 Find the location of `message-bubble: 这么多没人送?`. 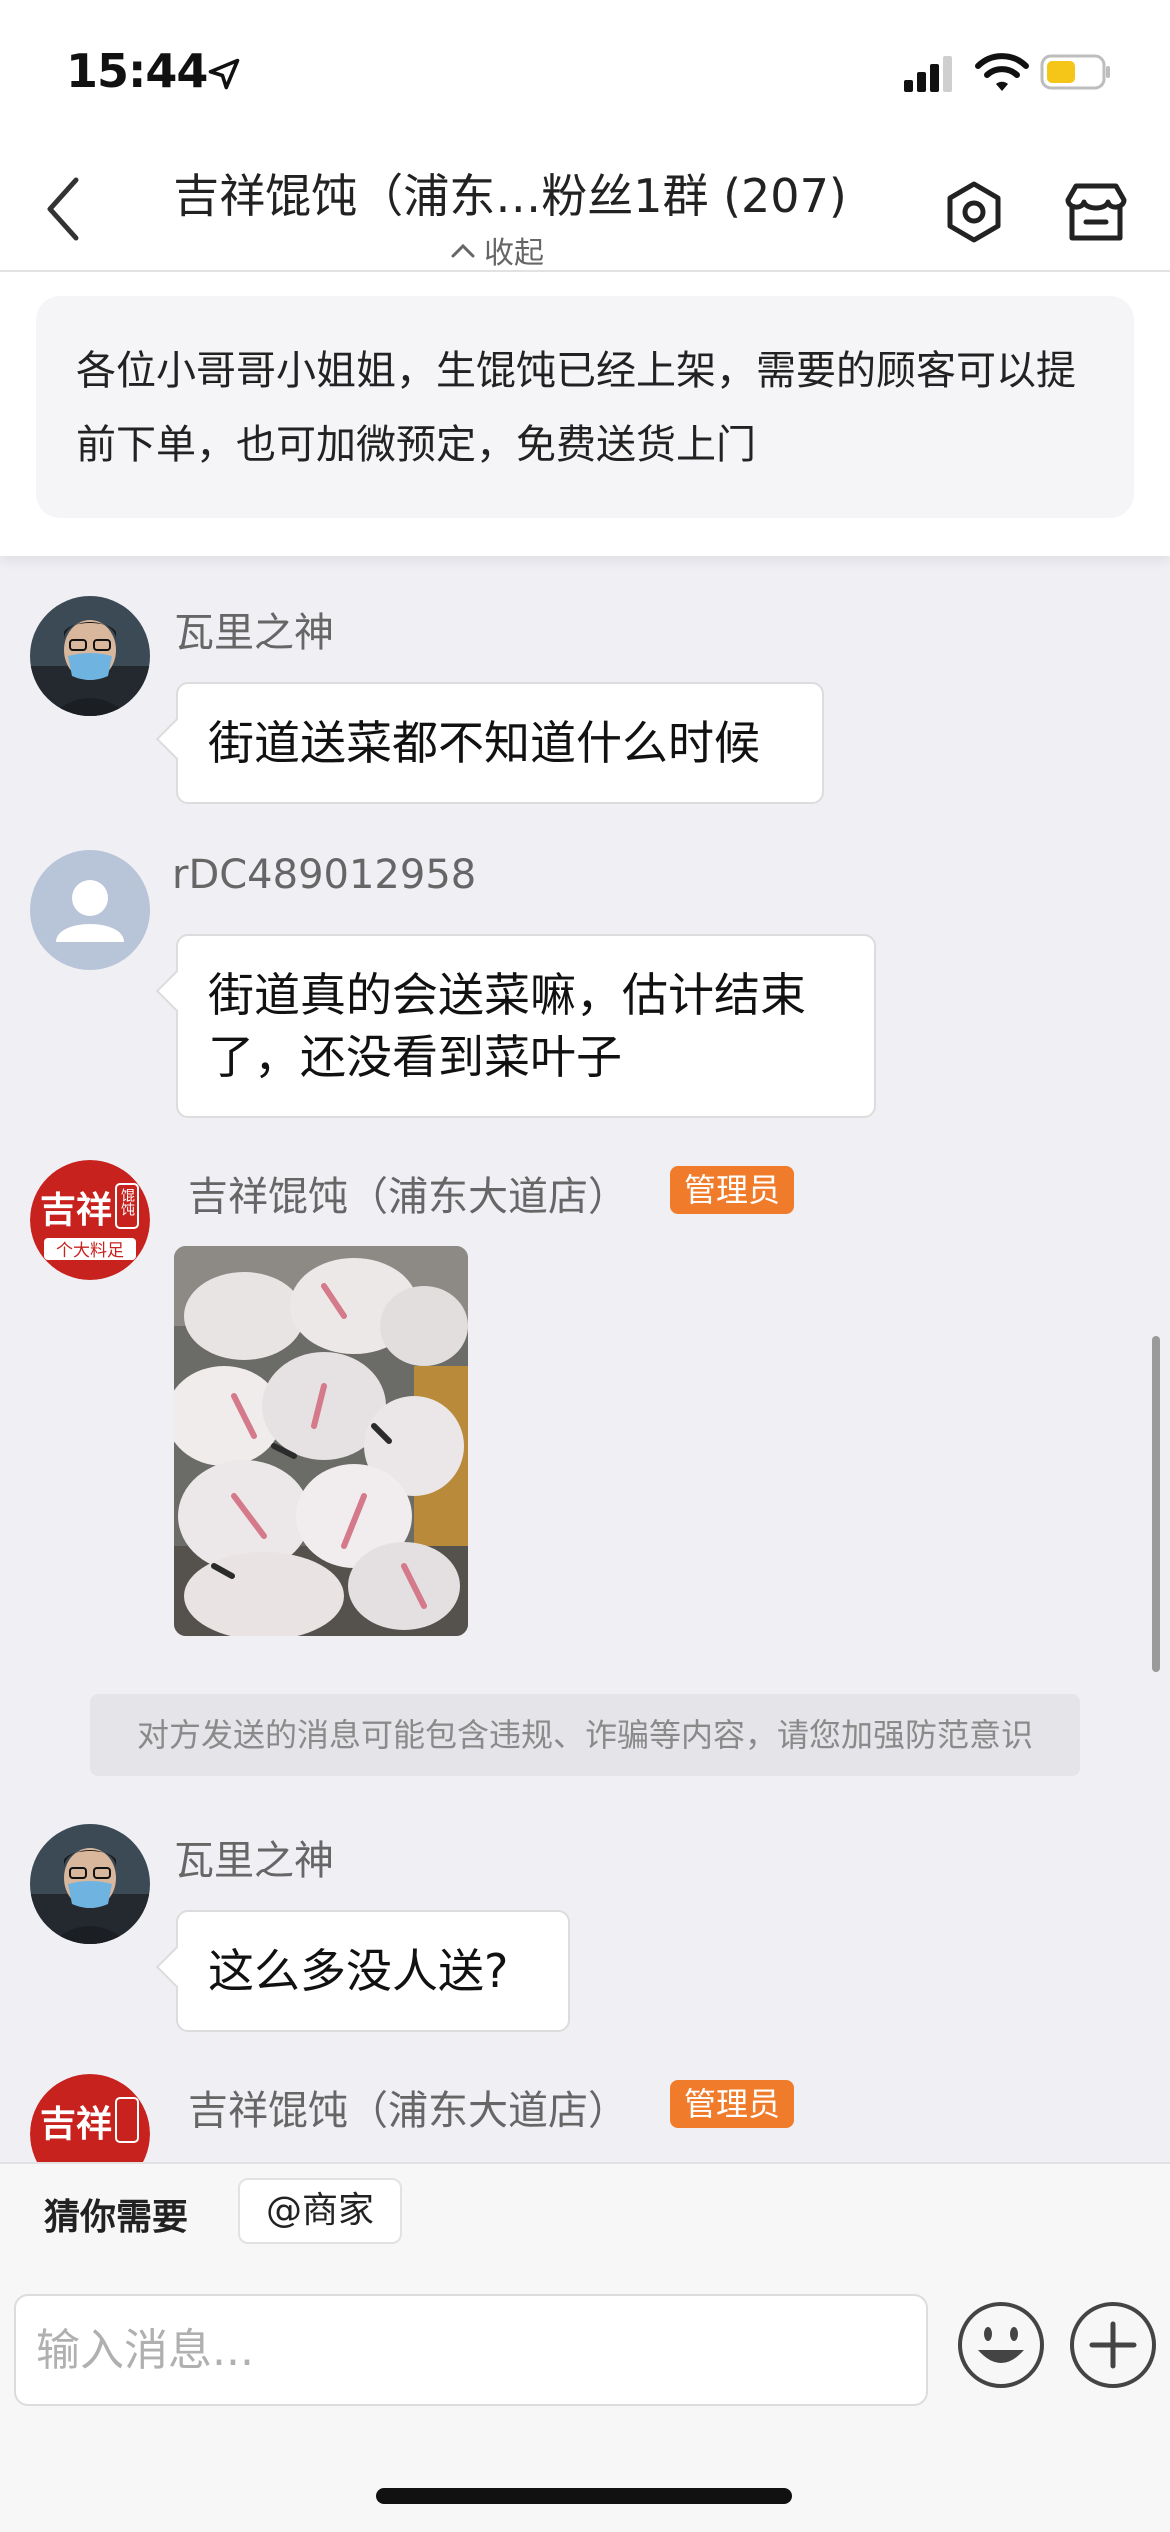

message-bubble: 这么多没人送? is located at coordinates (373, 1971).